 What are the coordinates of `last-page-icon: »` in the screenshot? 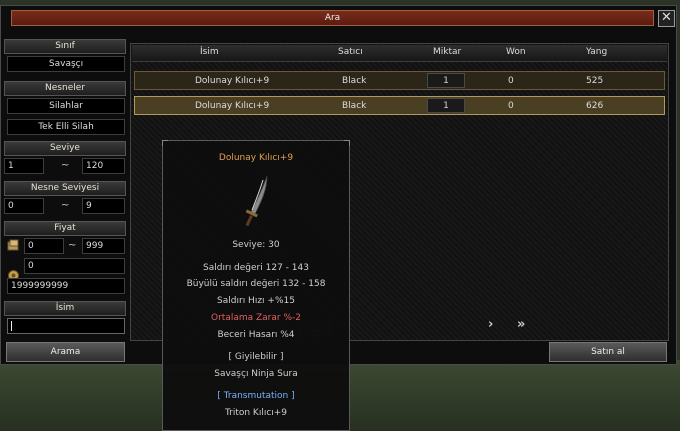 It's located at (521, 324).